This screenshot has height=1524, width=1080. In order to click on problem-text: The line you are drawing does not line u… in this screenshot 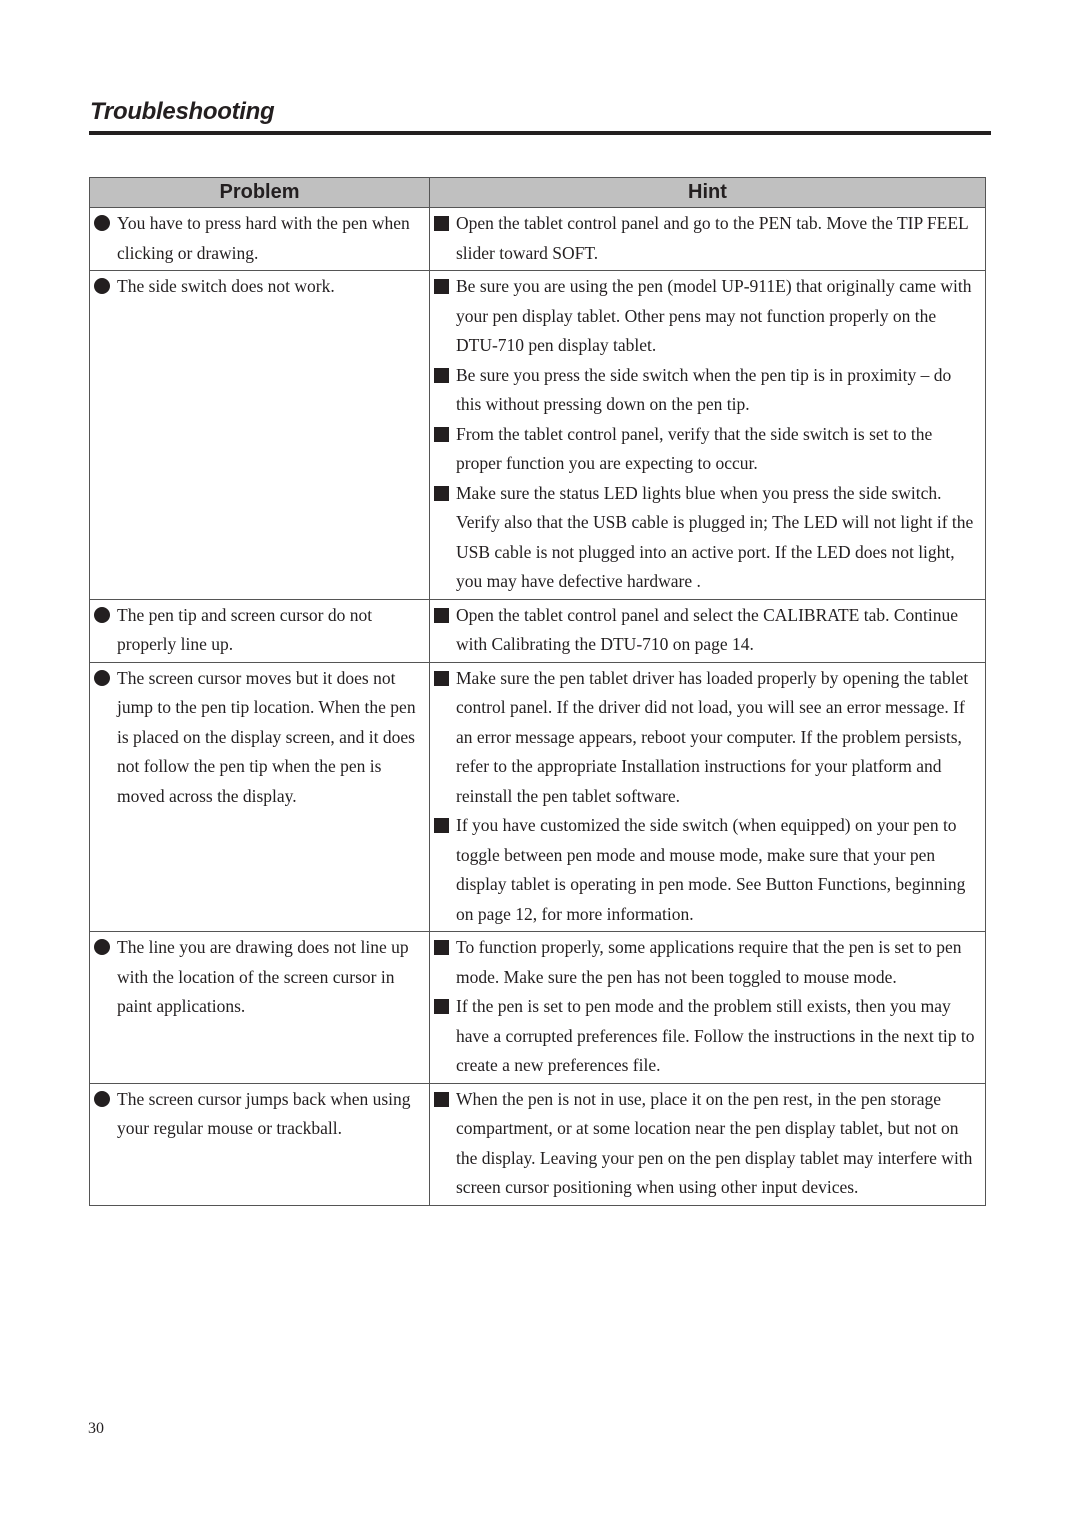, I will do `click(263, 976)`.